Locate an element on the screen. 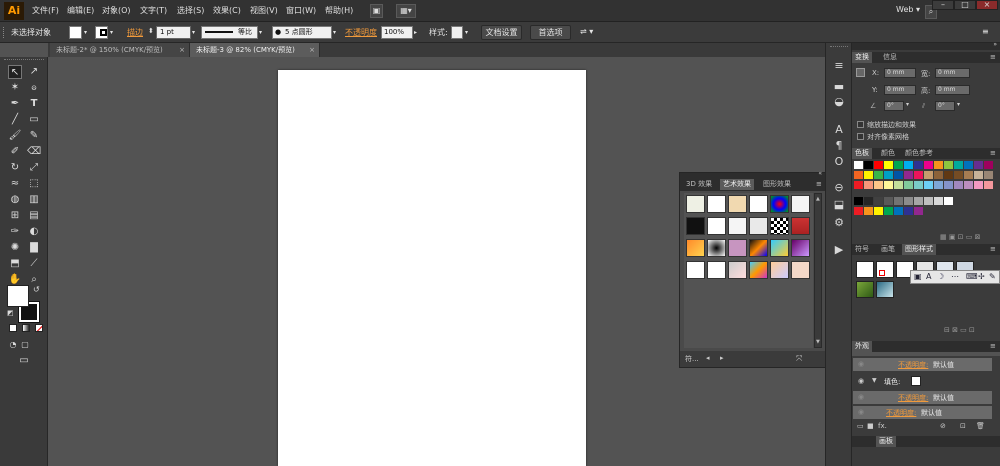  menu-type: 文字(T) is located at coordinates (153, 10).